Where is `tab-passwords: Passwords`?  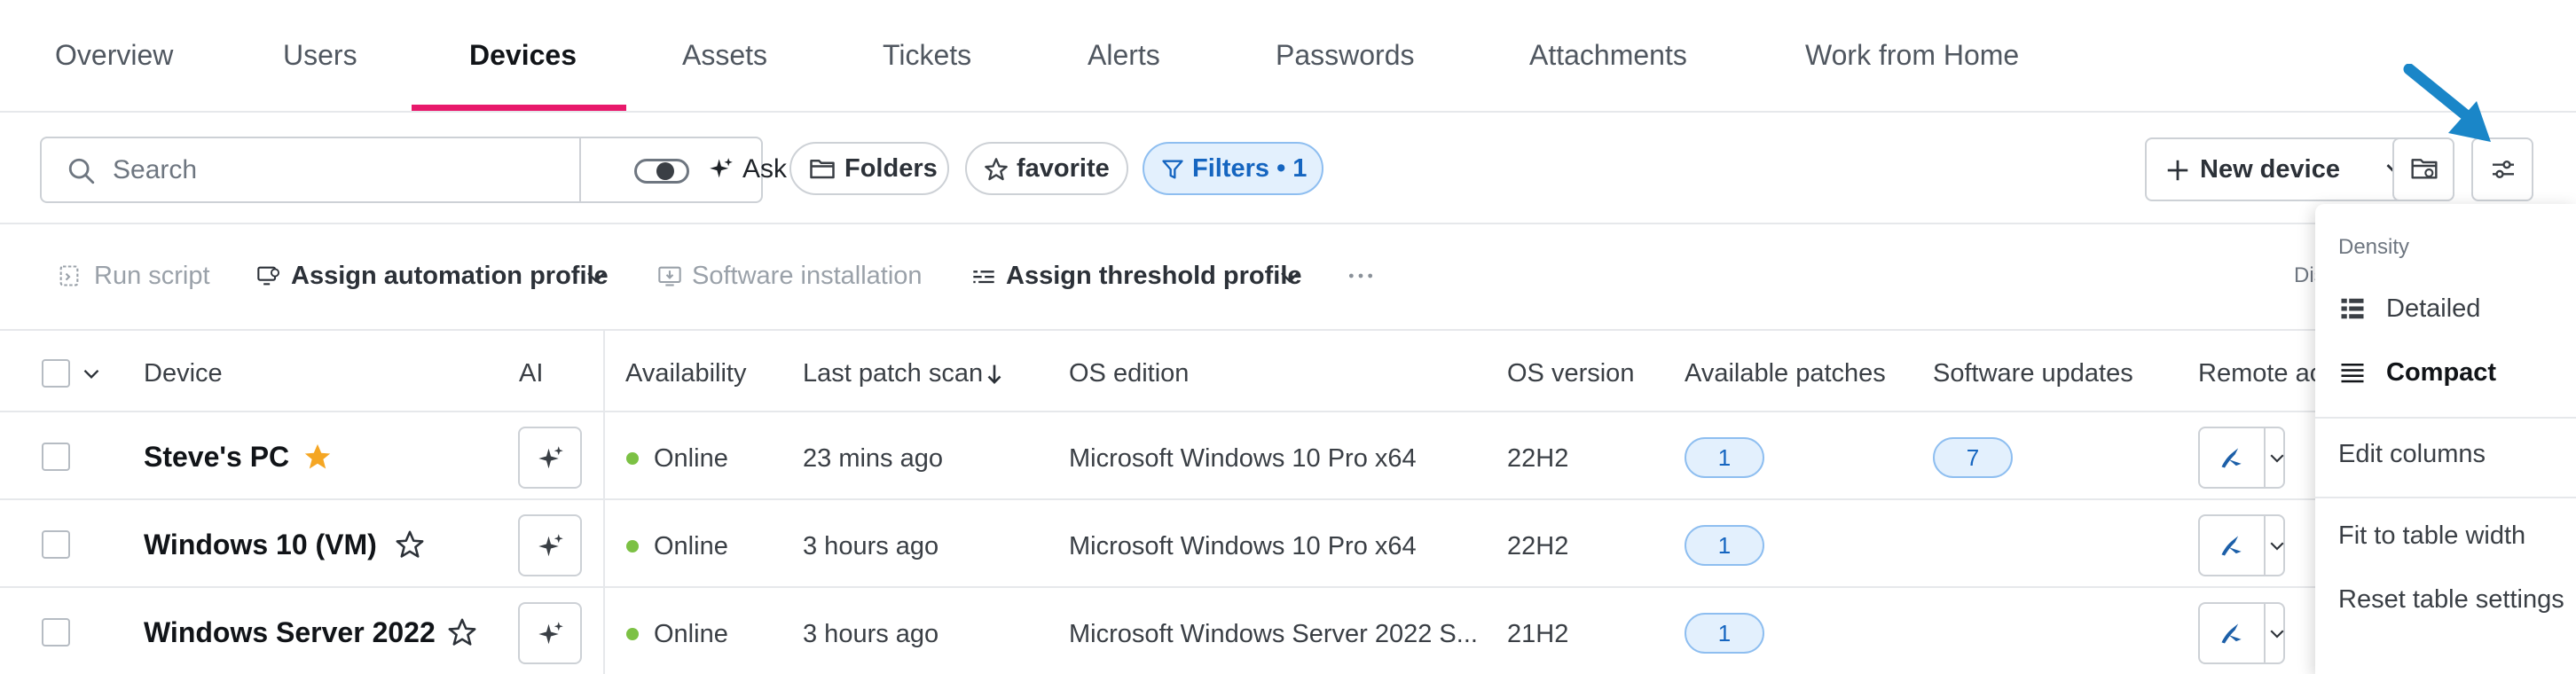
tab-passwords: Passwords is located at coordinates (1345, 55).